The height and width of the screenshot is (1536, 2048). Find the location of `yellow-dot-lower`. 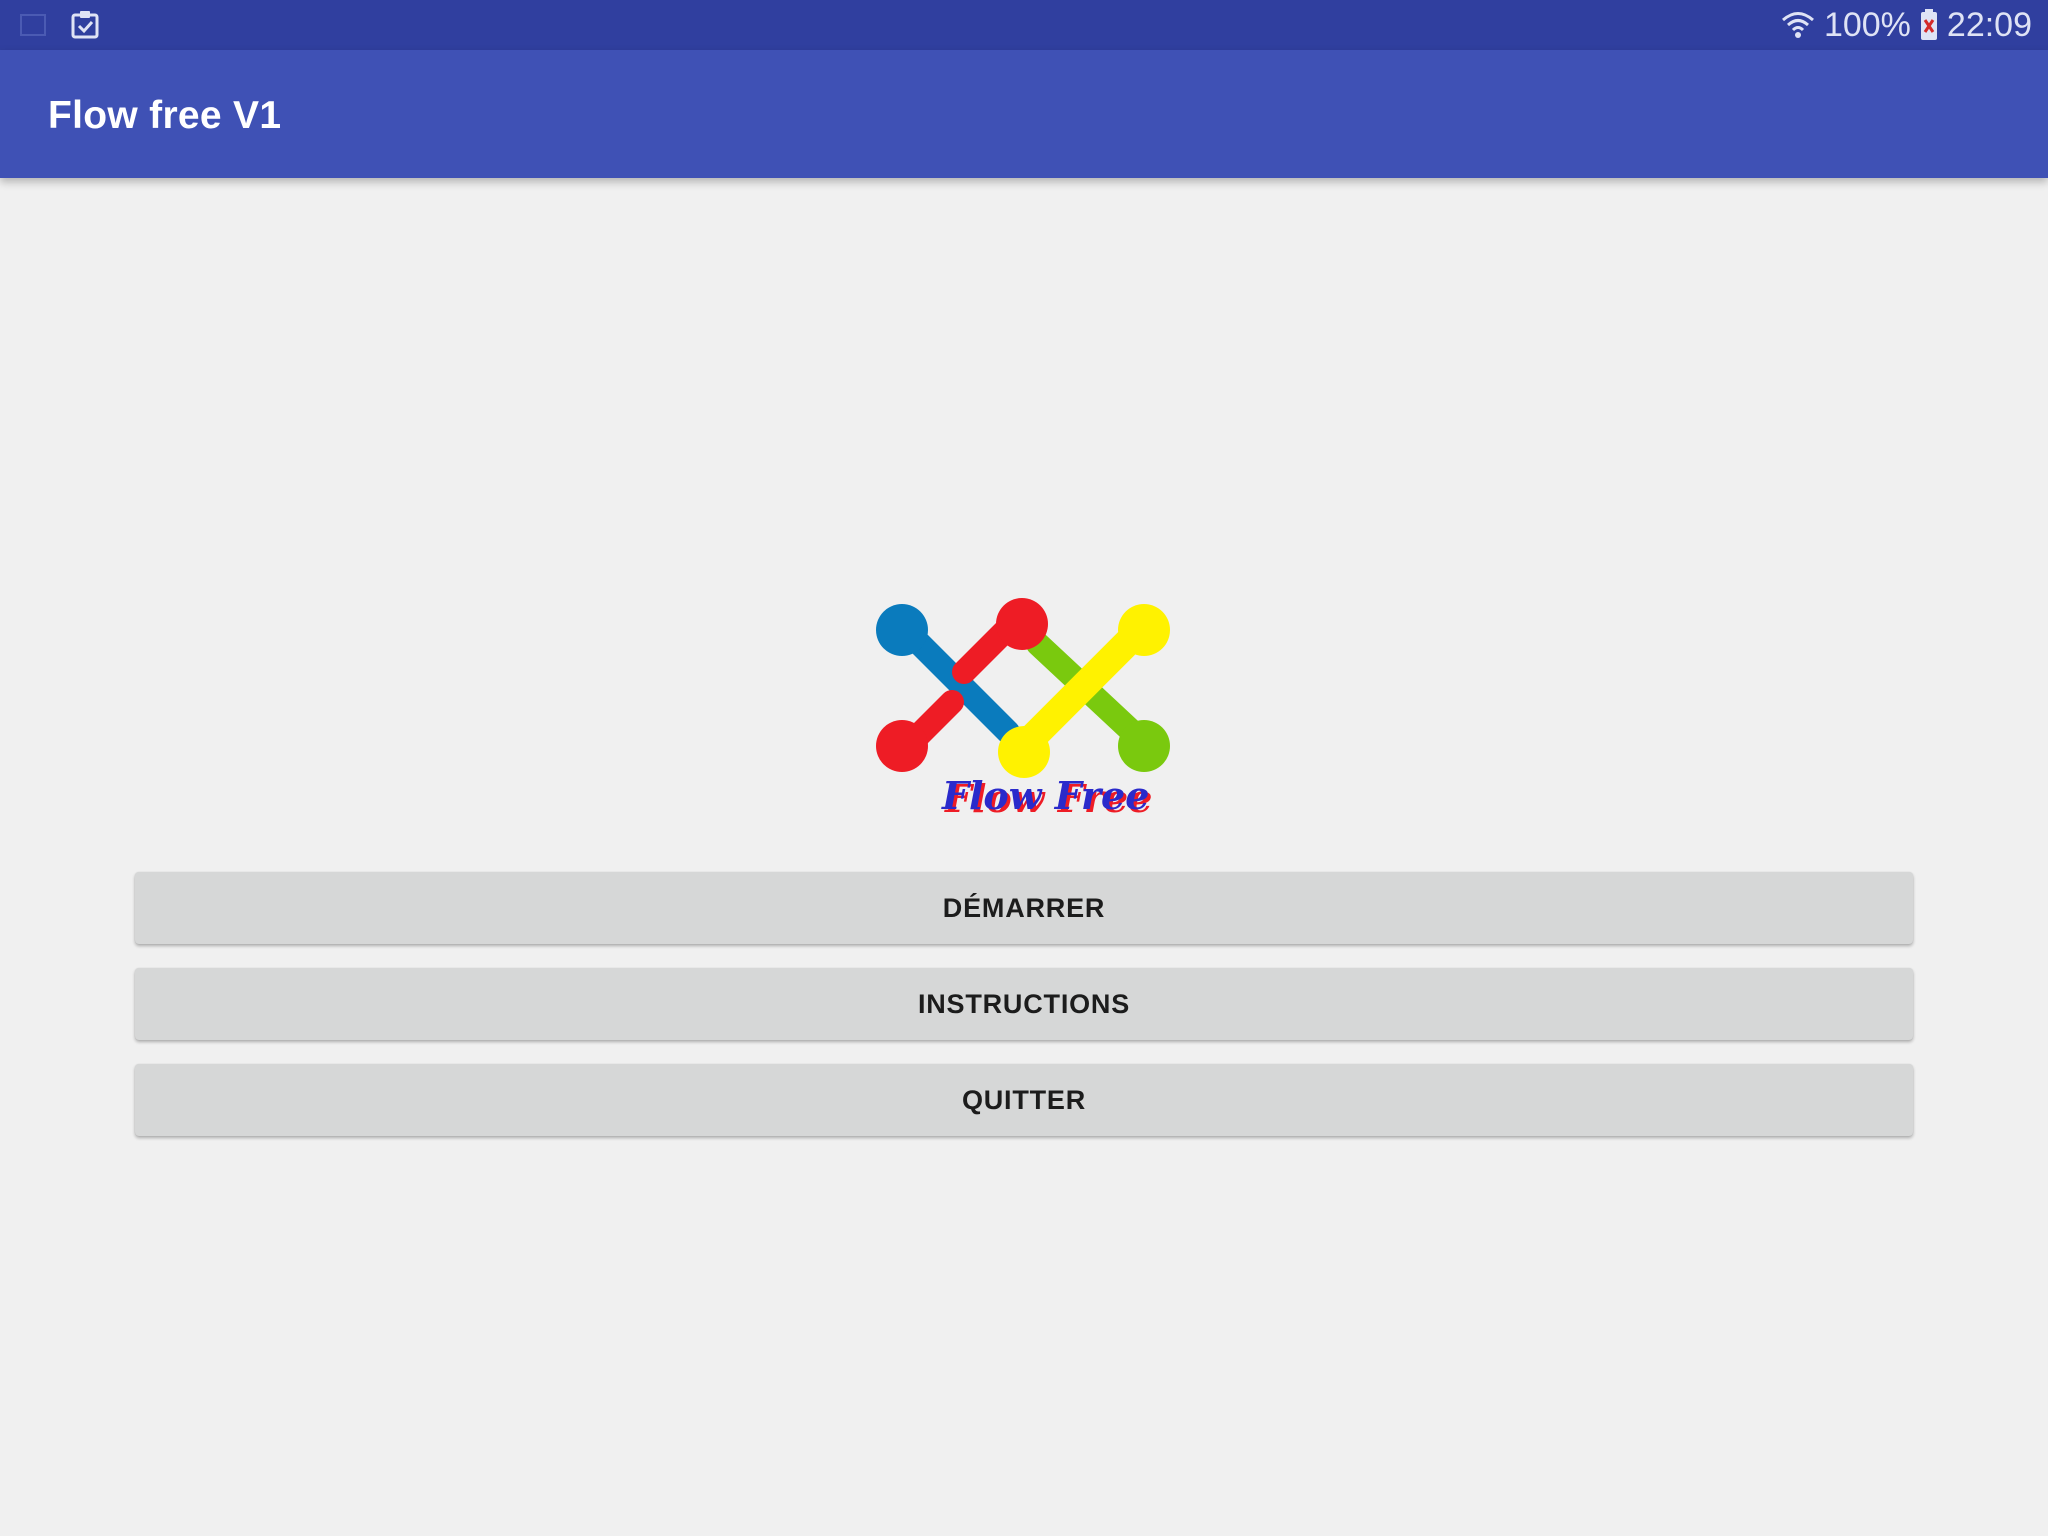

yellow-dot-lower is located at coordinates (1024, 752).